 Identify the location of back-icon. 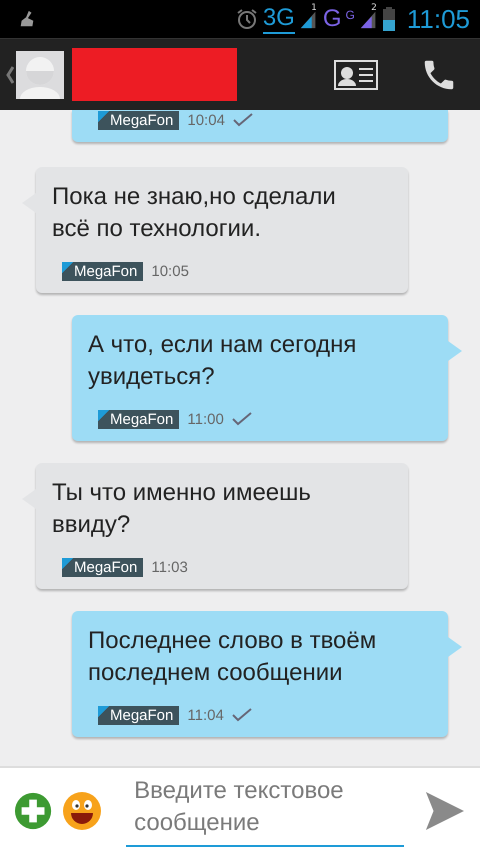
(10, 75).